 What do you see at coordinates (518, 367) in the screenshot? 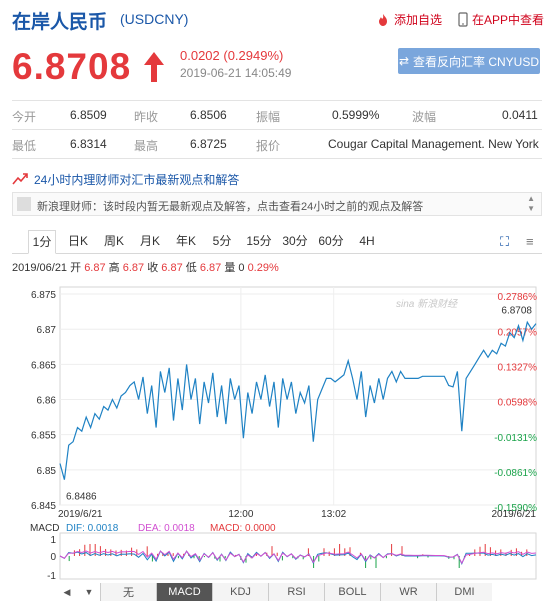
I see `pct-tick-label: 0.1327%` at bounding box center [518, 367].